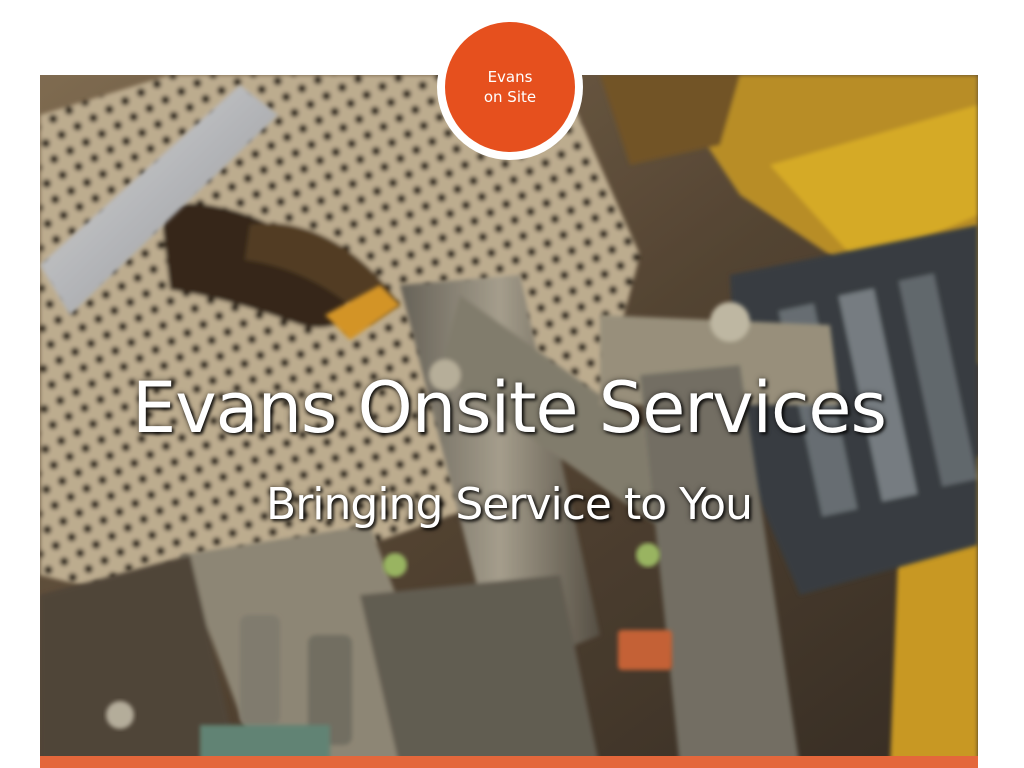 This screenshot has width=1024, height=768. I want to click on logo-ring: Evans on Site, so click(510, 87).